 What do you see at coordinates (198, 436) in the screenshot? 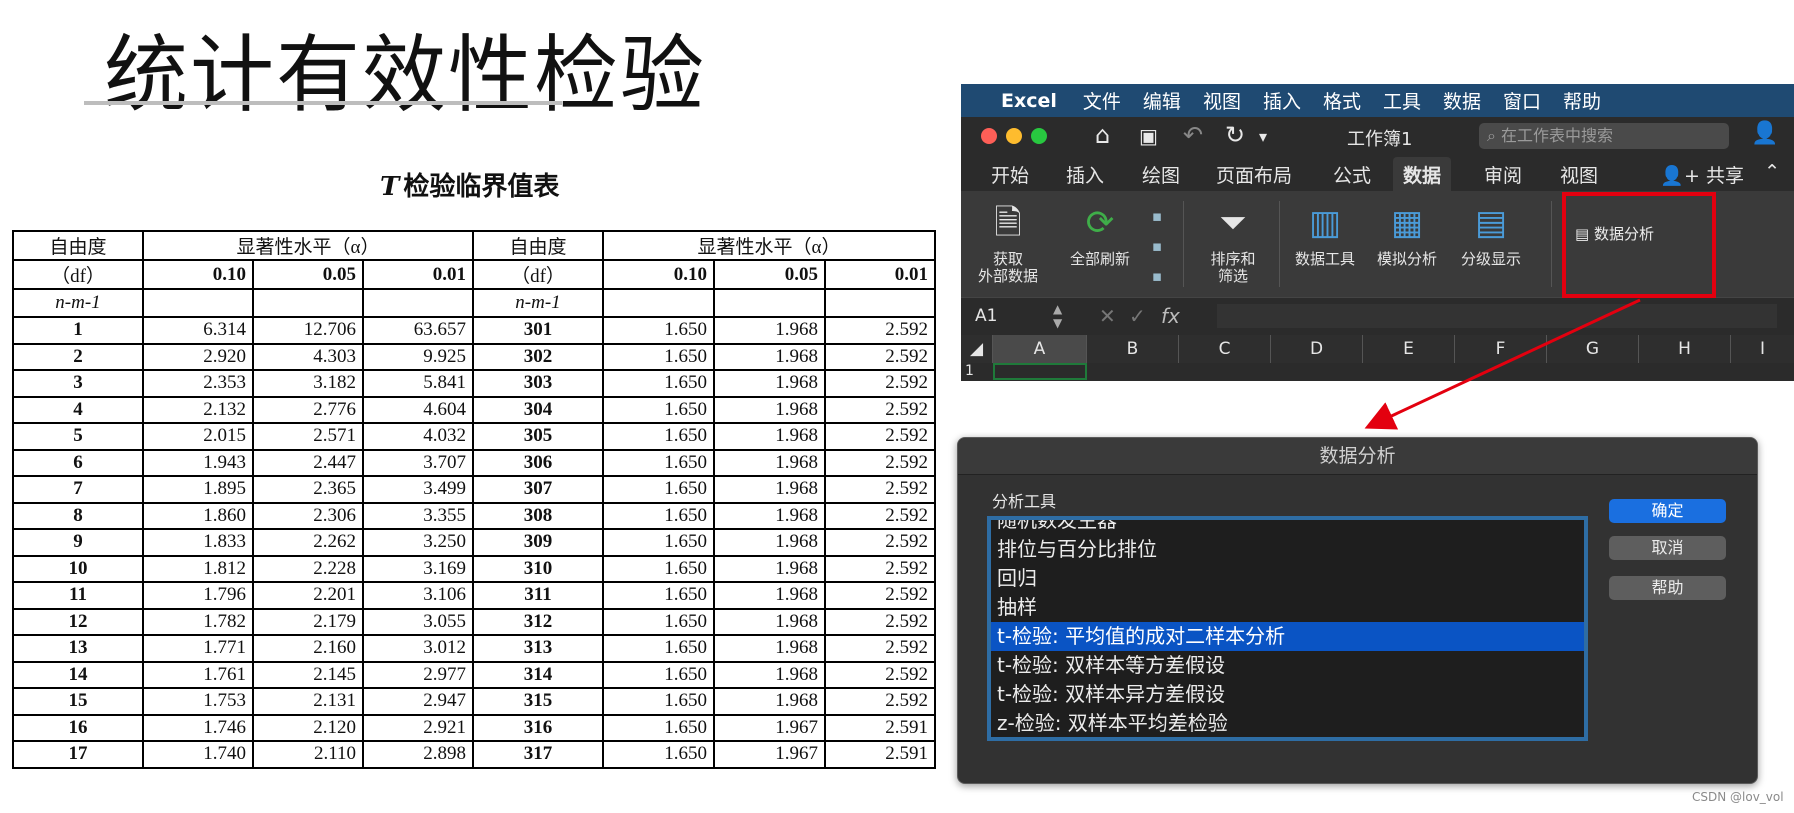
I see `value-cell: 2.015` at bounding box center [198, 436].